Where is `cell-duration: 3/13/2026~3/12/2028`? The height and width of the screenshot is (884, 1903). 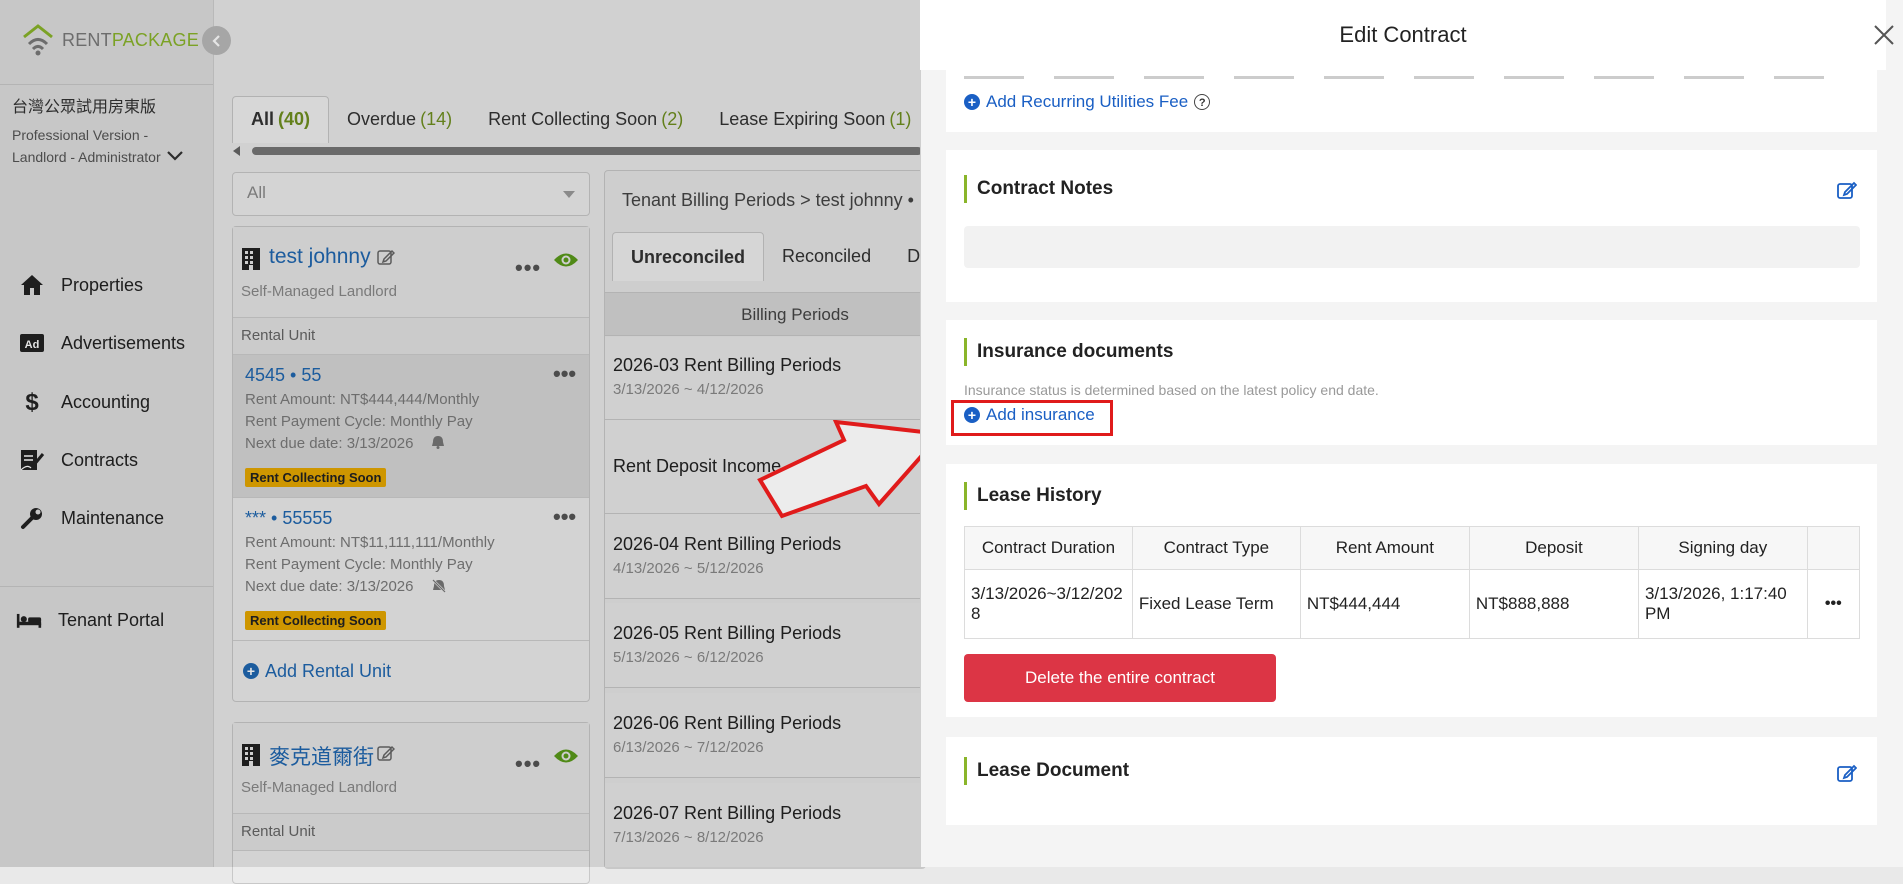
cell-duration: 3/13/2026~3/12/2028 is located at coordinates (1048, 604).